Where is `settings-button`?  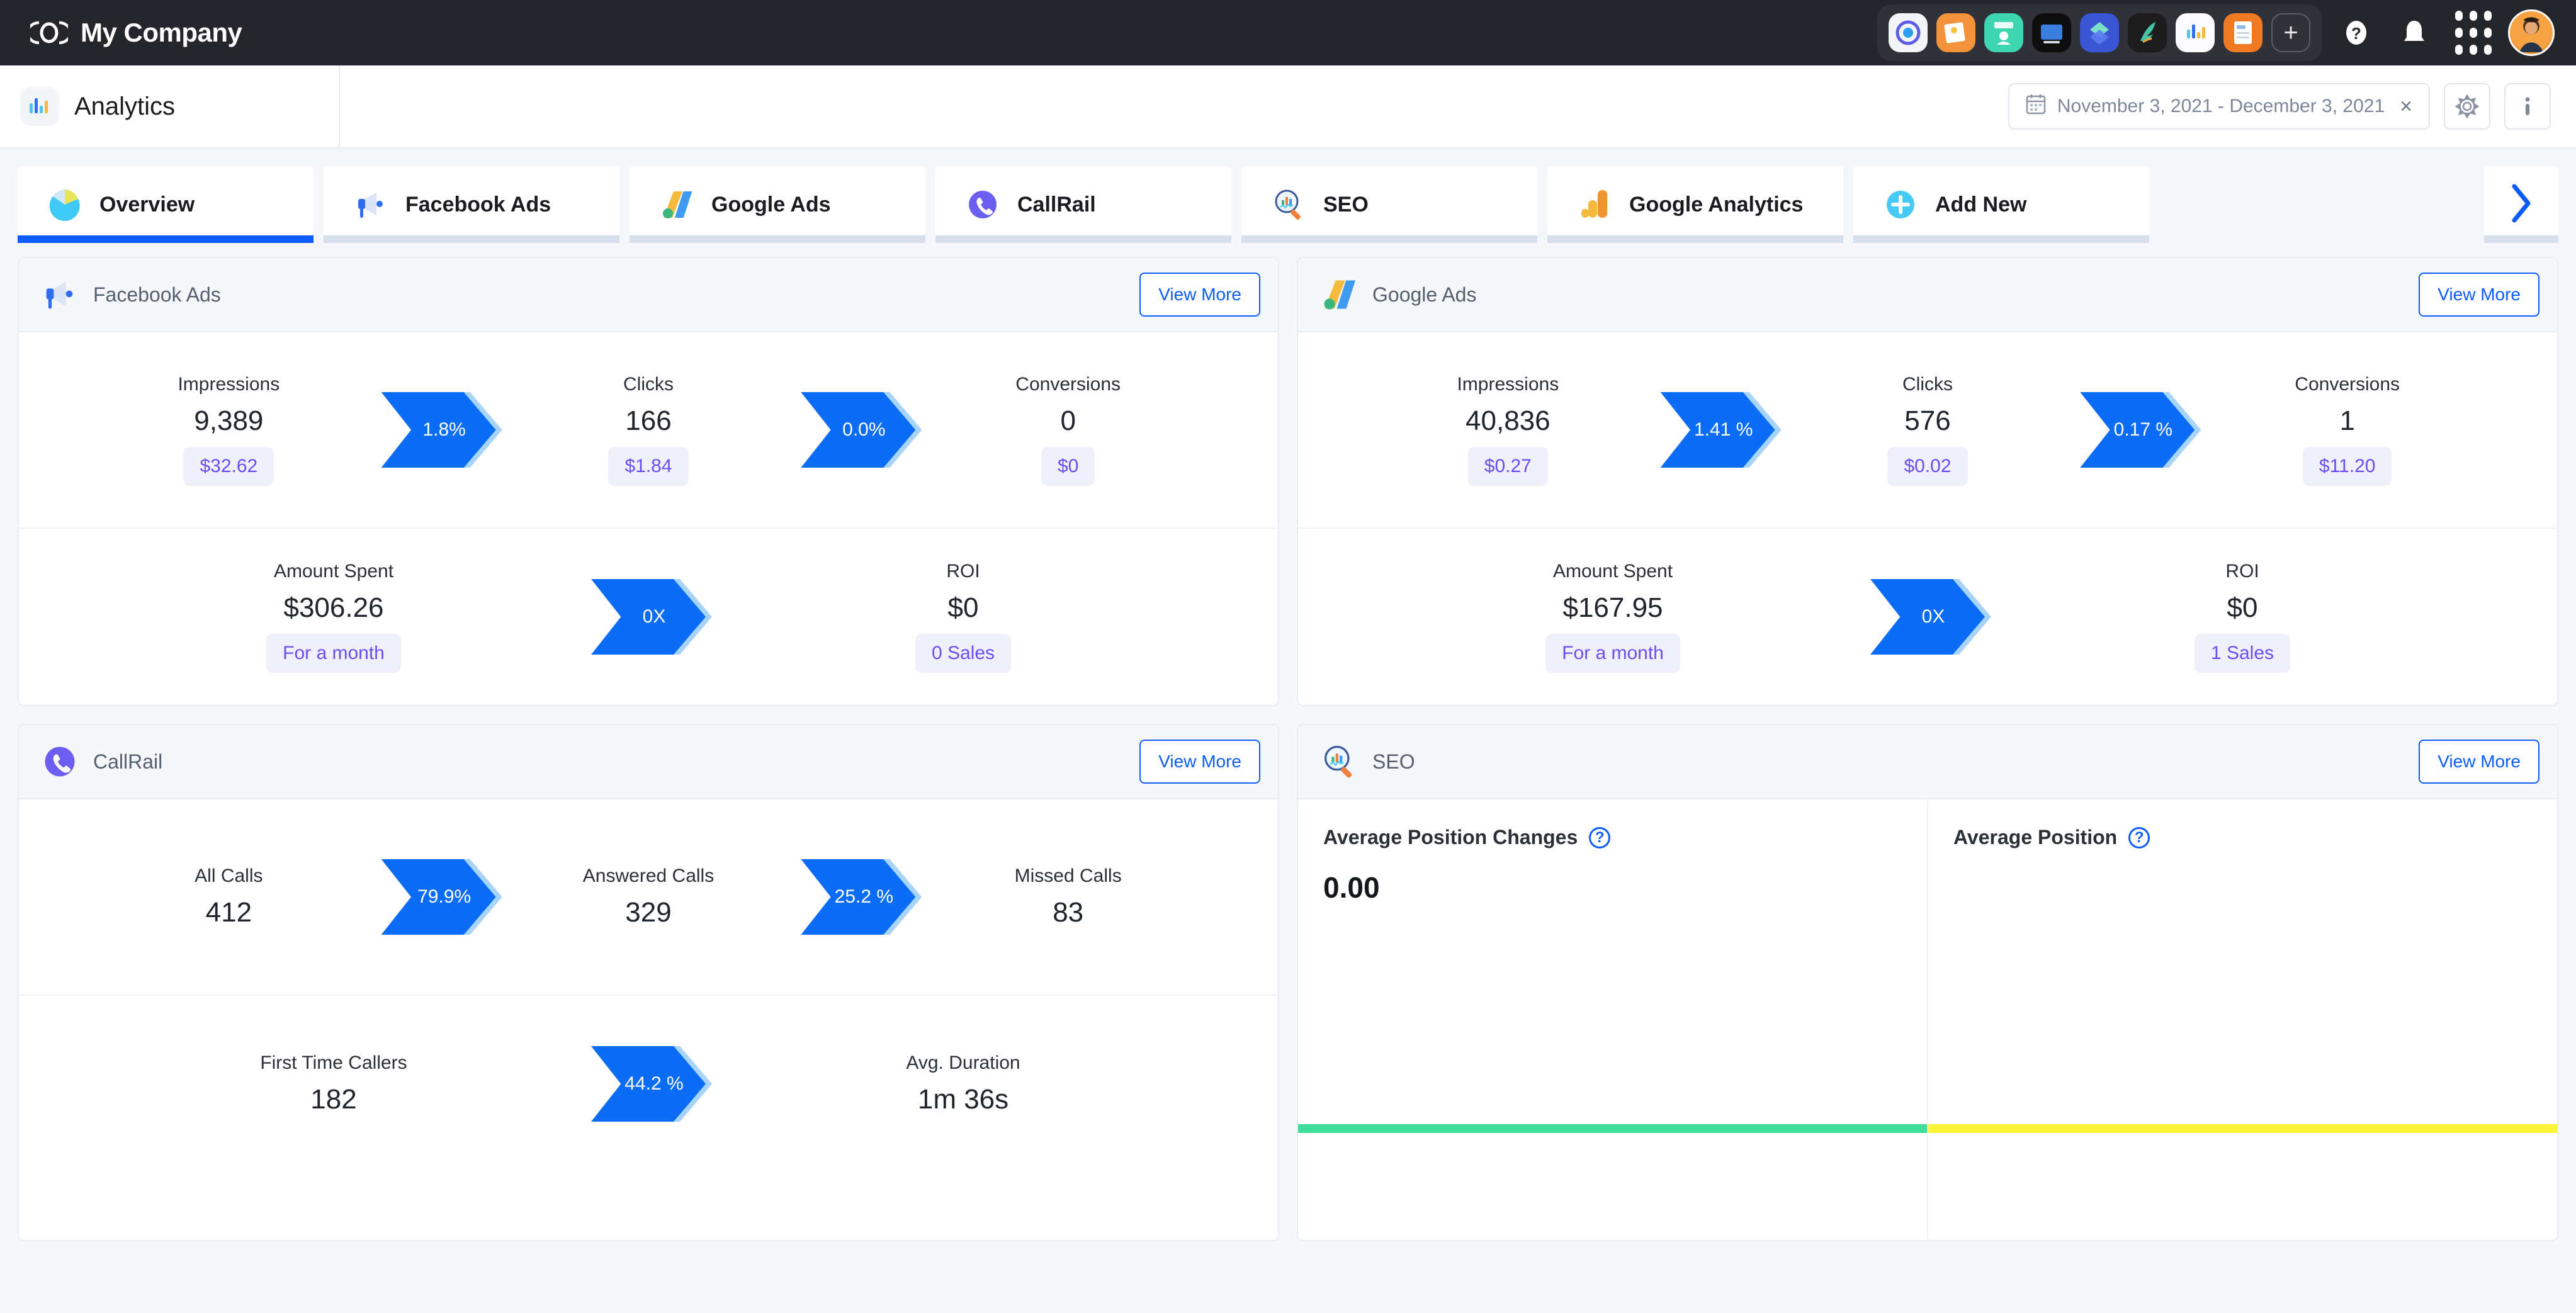 settings-button is located at coordinates (2467, 106).